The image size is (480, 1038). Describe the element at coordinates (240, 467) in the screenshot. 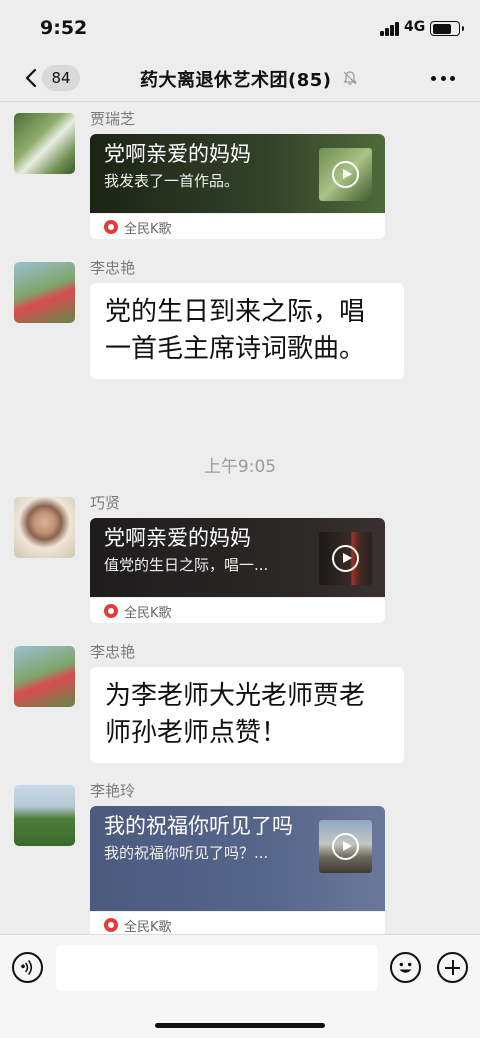

I see `timestamp-separator: 上午9:05` at that location.